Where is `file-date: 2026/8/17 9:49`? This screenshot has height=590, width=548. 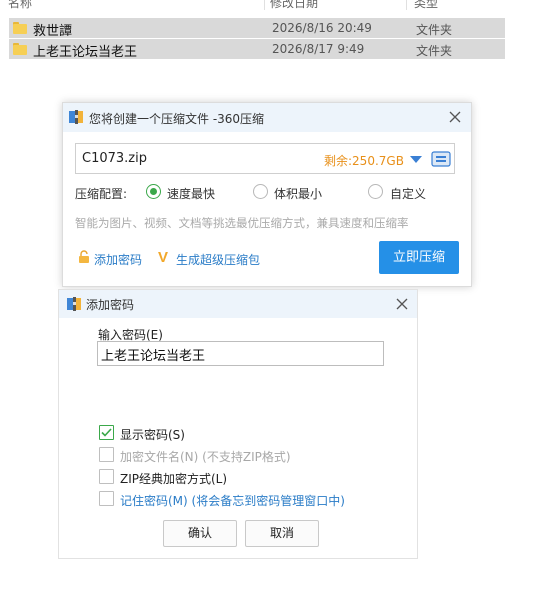
file-date: 2026/8/17 9:49 is located at coordinates (318, 49).